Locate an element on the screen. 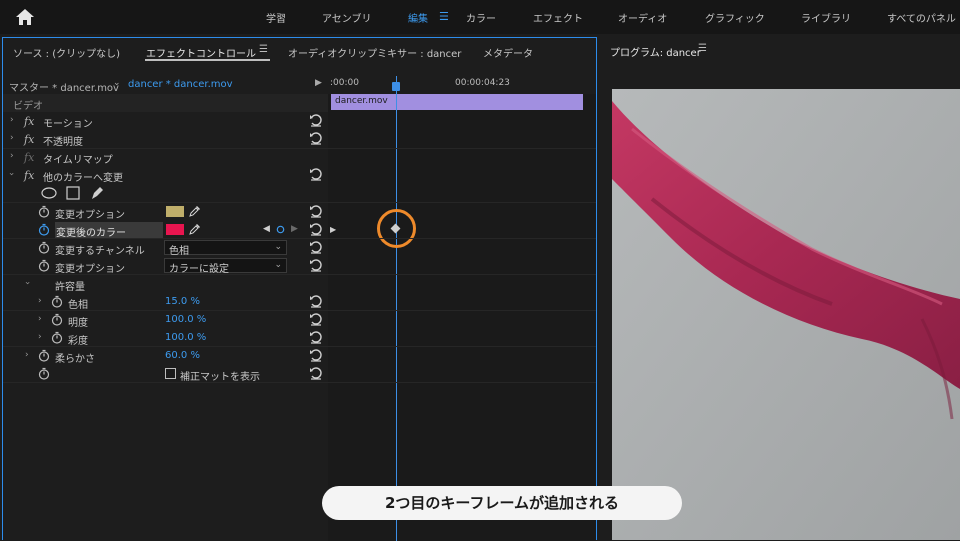  to-color-swatch is located at coordinates (175, 229).